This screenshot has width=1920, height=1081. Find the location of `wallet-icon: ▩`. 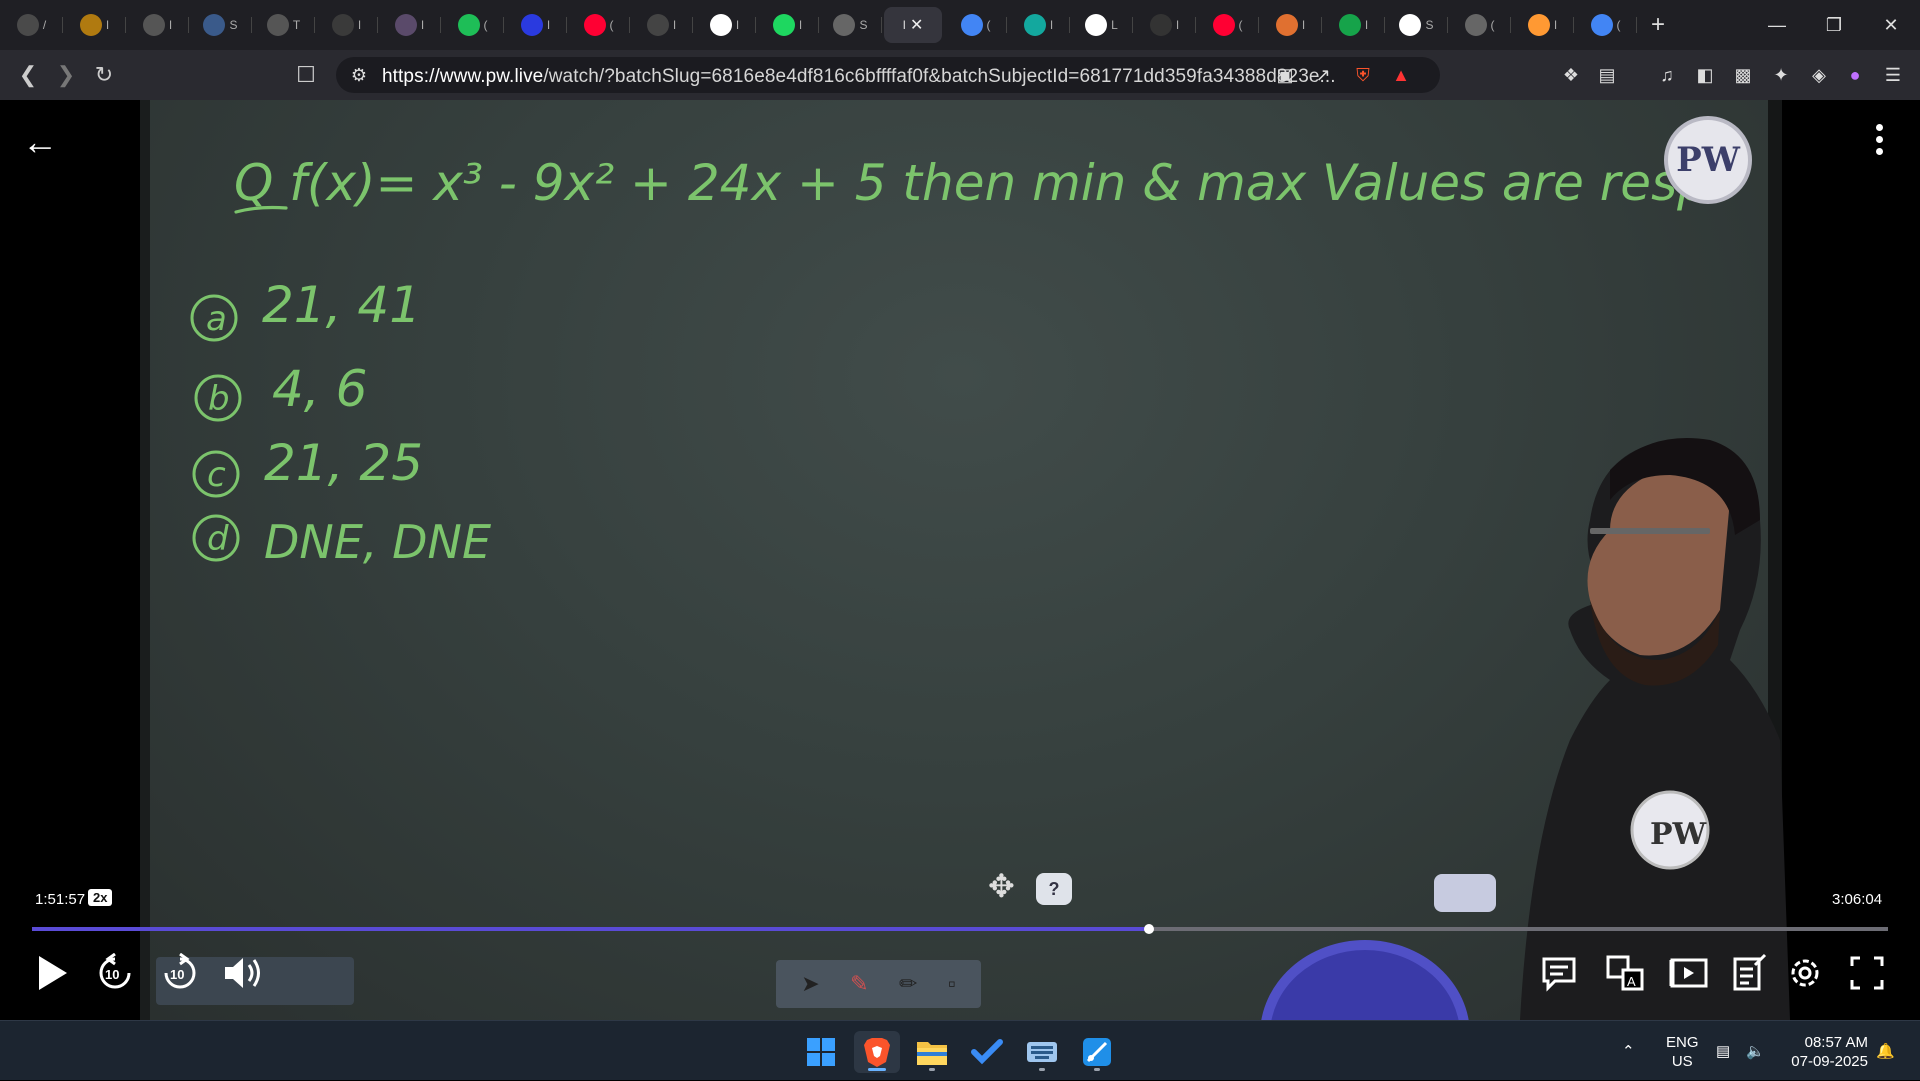

wallet-icon: ▩ is located at coordinates (1743, 75).